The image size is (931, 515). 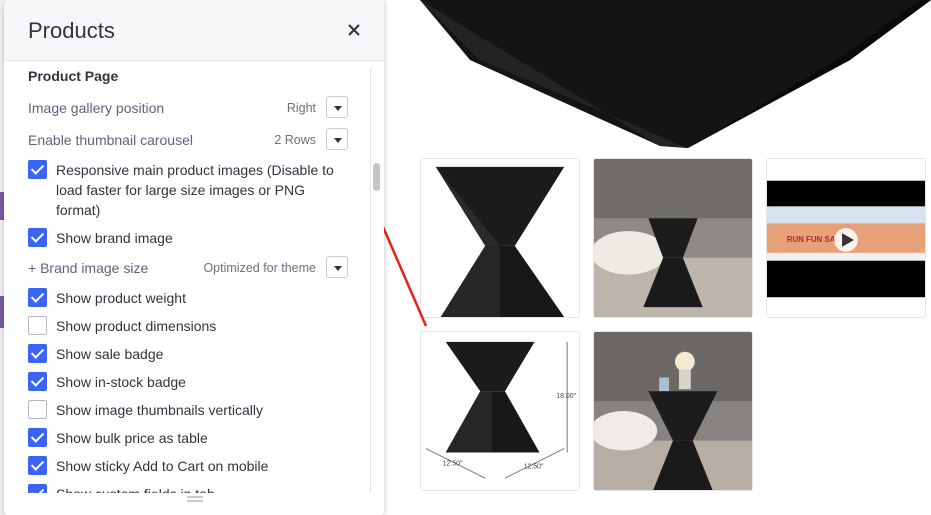 What do you see at coordinates (121, 298) in the screenshot?
I see `product-weight-label: Show product weight` at bounding box center [121, 298].